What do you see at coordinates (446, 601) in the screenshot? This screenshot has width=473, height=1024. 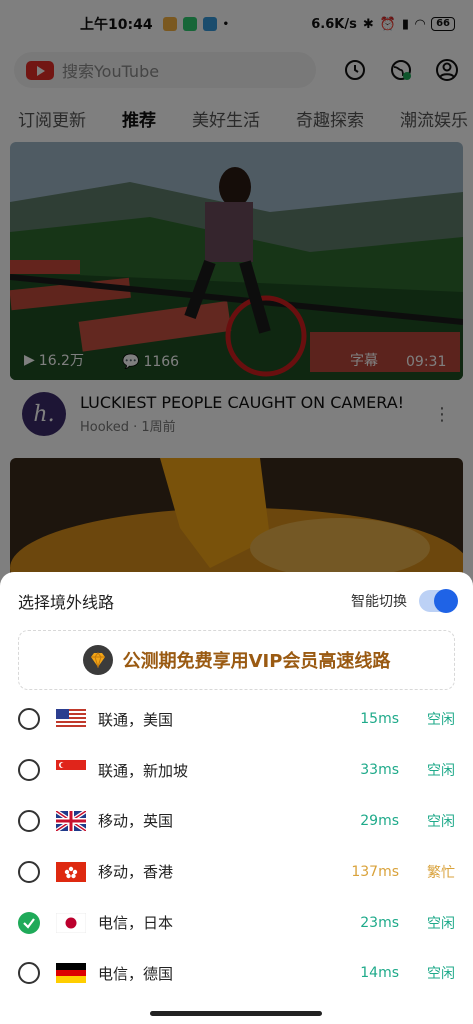 I see `toggle-knob` at bounding box center [446, 601].